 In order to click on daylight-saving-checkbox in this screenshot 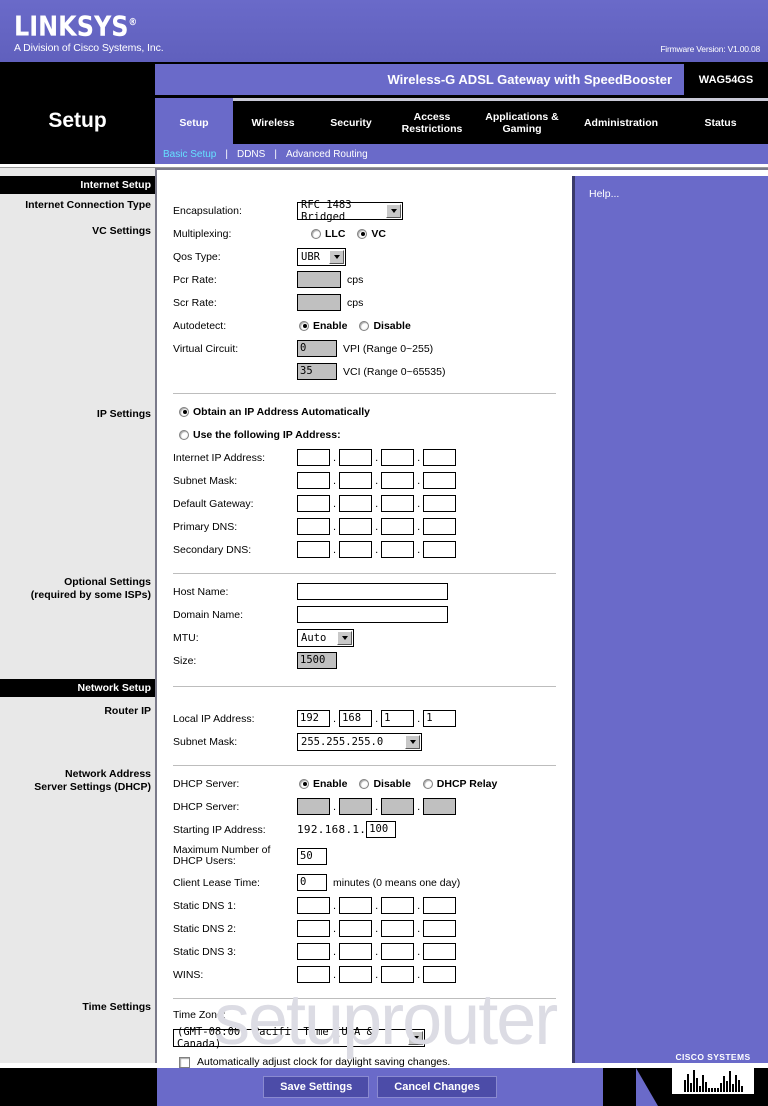, I will do `click(184, 1062)`.